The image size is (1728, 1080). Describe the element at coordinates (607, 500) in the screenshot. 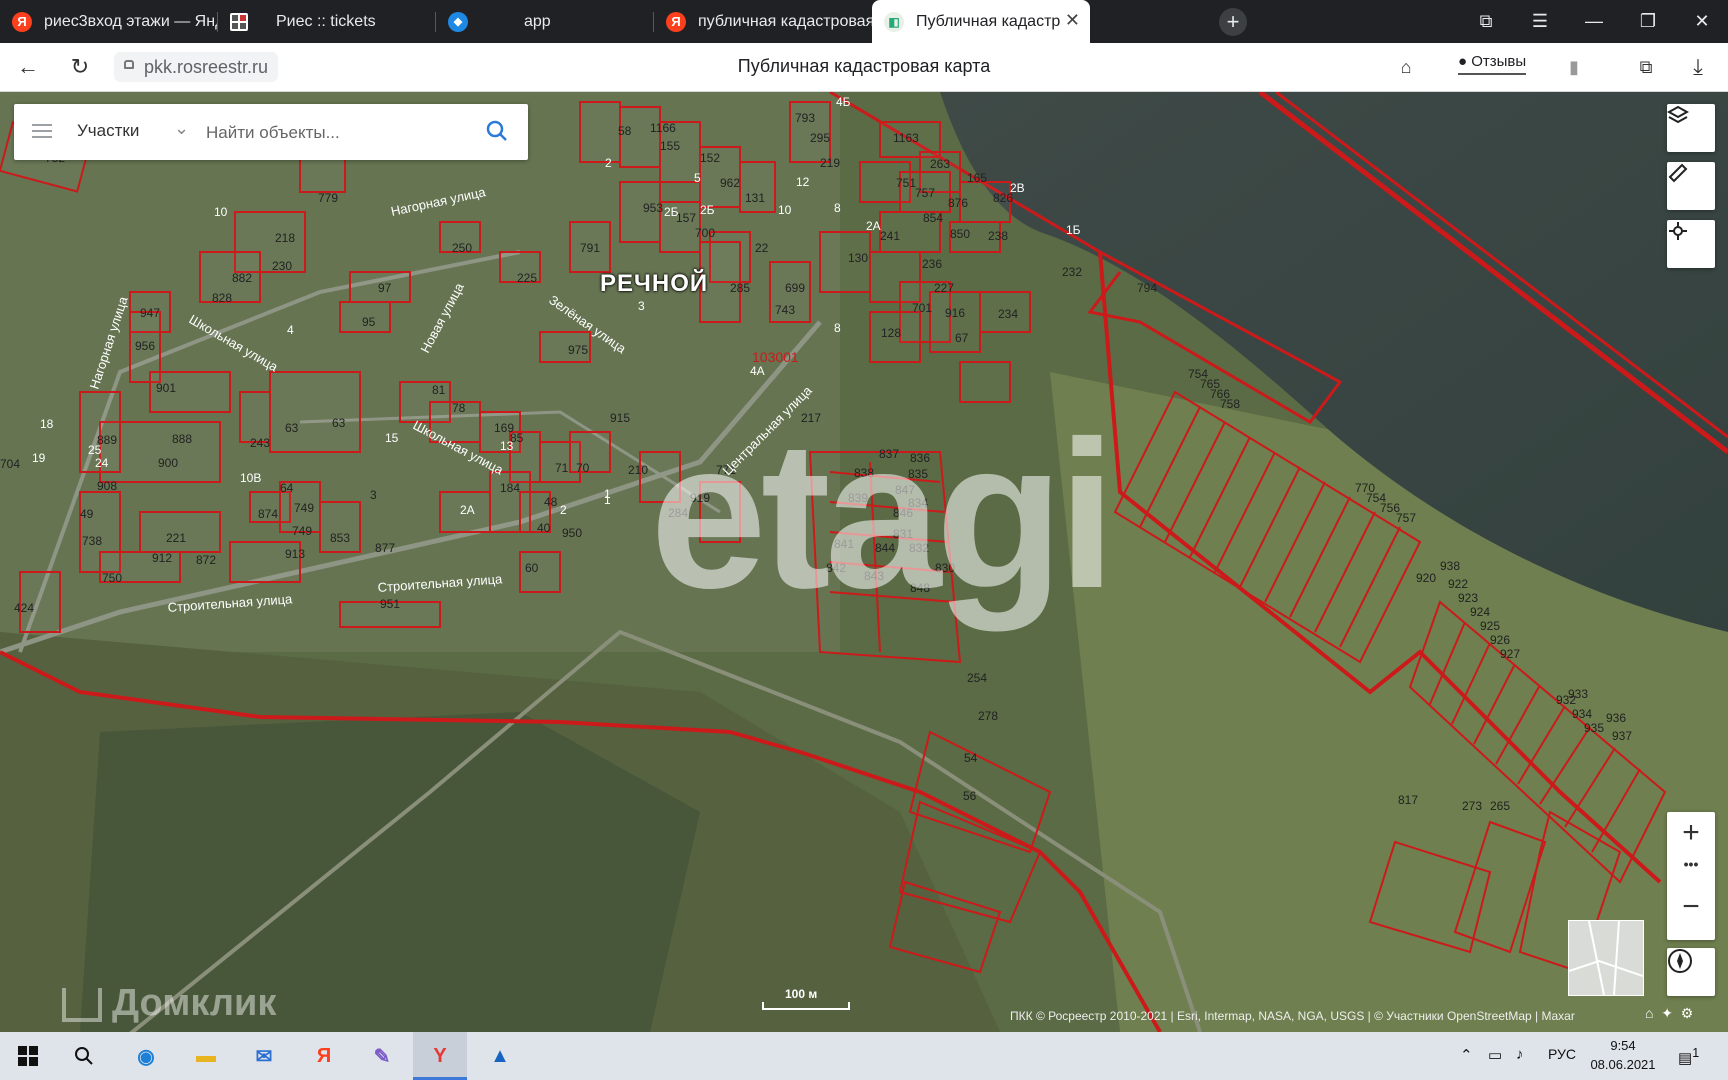

I see `svg-text: 1` at that location.